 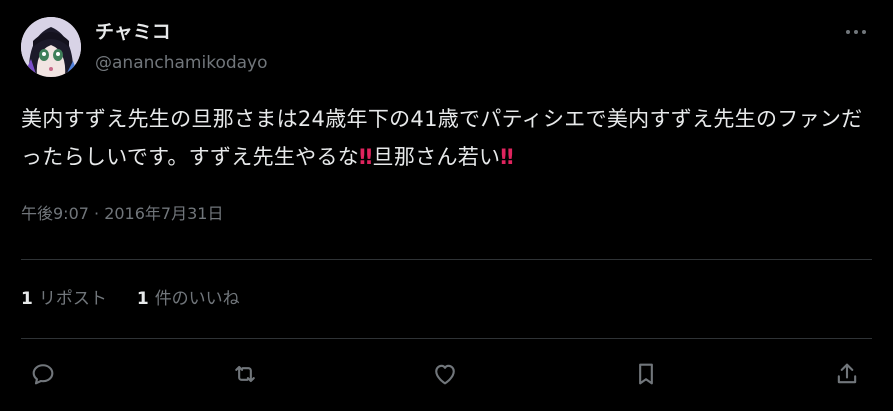 I want to click on retweet-icon, so click(x=245, y=374).